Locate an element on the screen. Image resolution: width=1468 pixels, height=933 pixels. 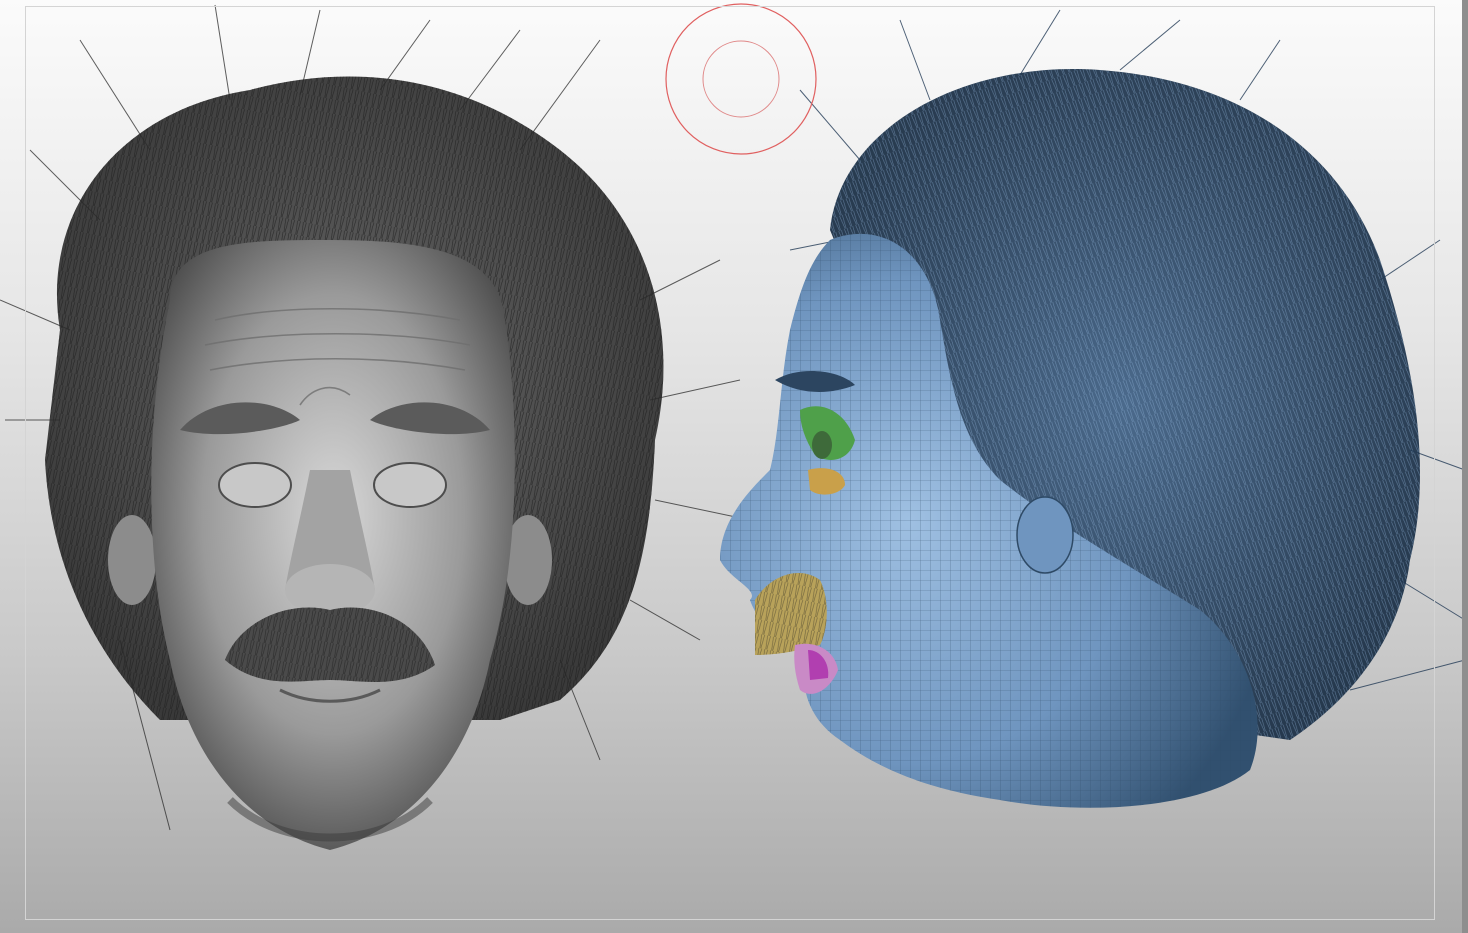
front-left-eye is located at coordinates (255, 485).